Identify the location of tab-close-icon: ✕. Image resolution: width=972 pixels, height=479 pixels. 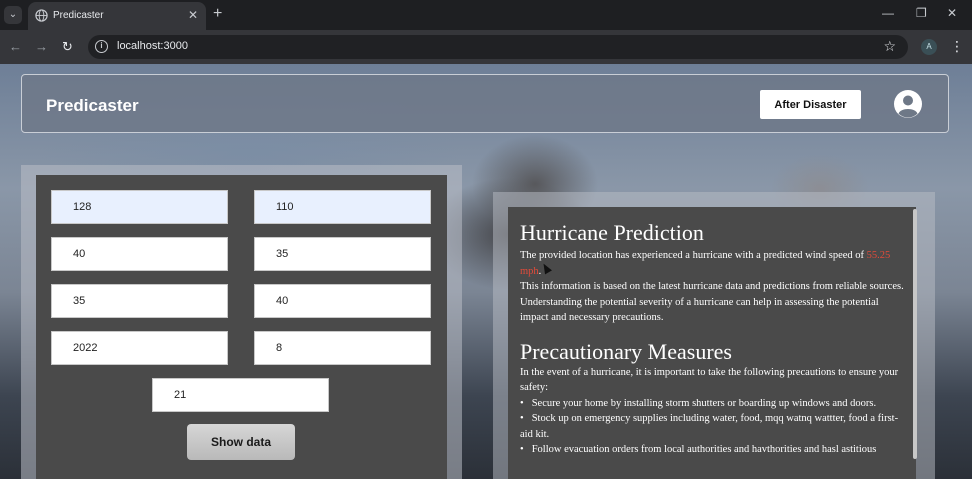
(193, 15).